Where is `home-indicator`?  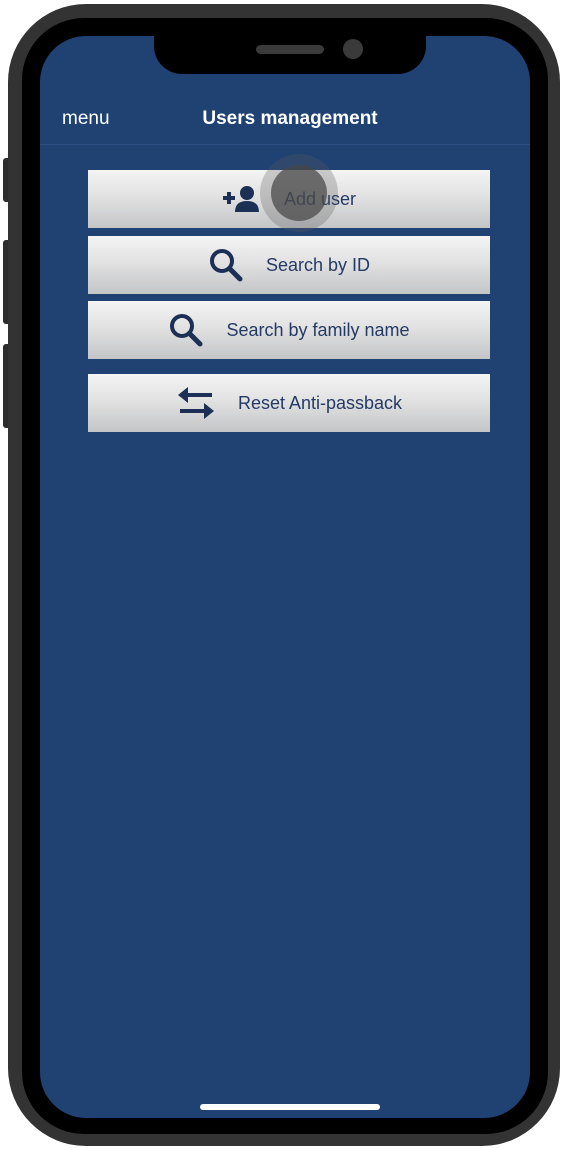 home-indicator is located at coordinates (290, 1107).